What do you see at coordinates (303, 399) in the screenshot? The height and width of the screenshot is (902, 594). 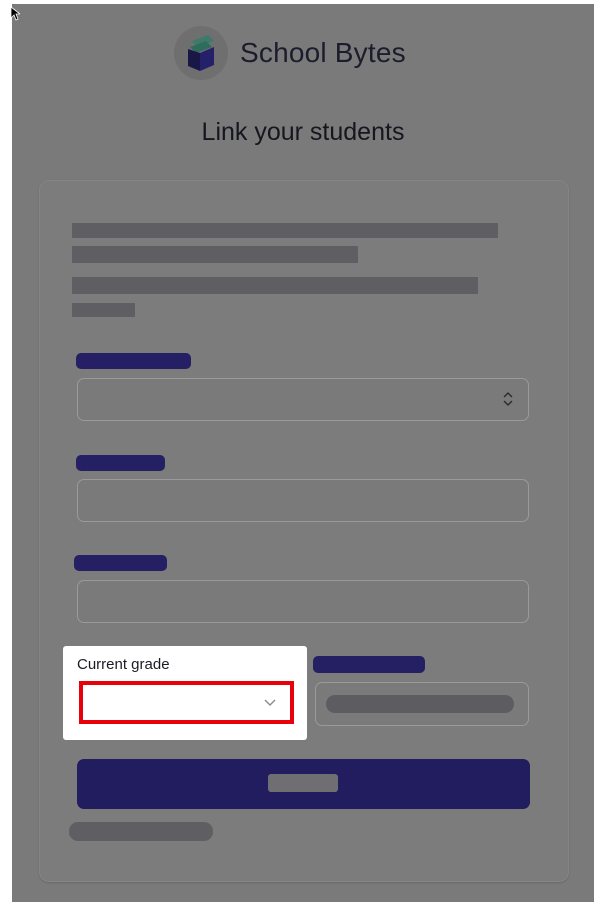 I see `school-select` at bounding box center [303, 399].